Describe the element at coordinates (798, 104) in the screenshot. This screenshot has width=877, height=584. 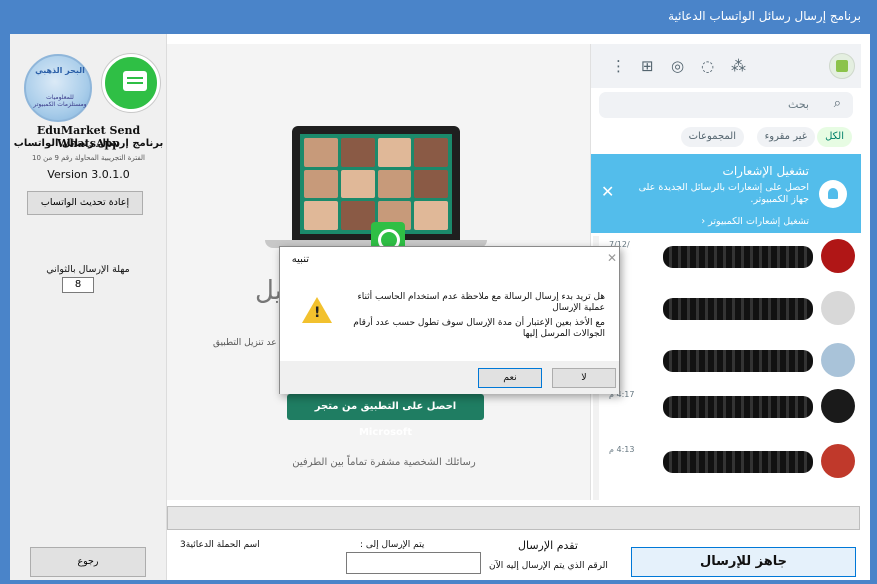
I see `search-placeholder: بحث` at that location.